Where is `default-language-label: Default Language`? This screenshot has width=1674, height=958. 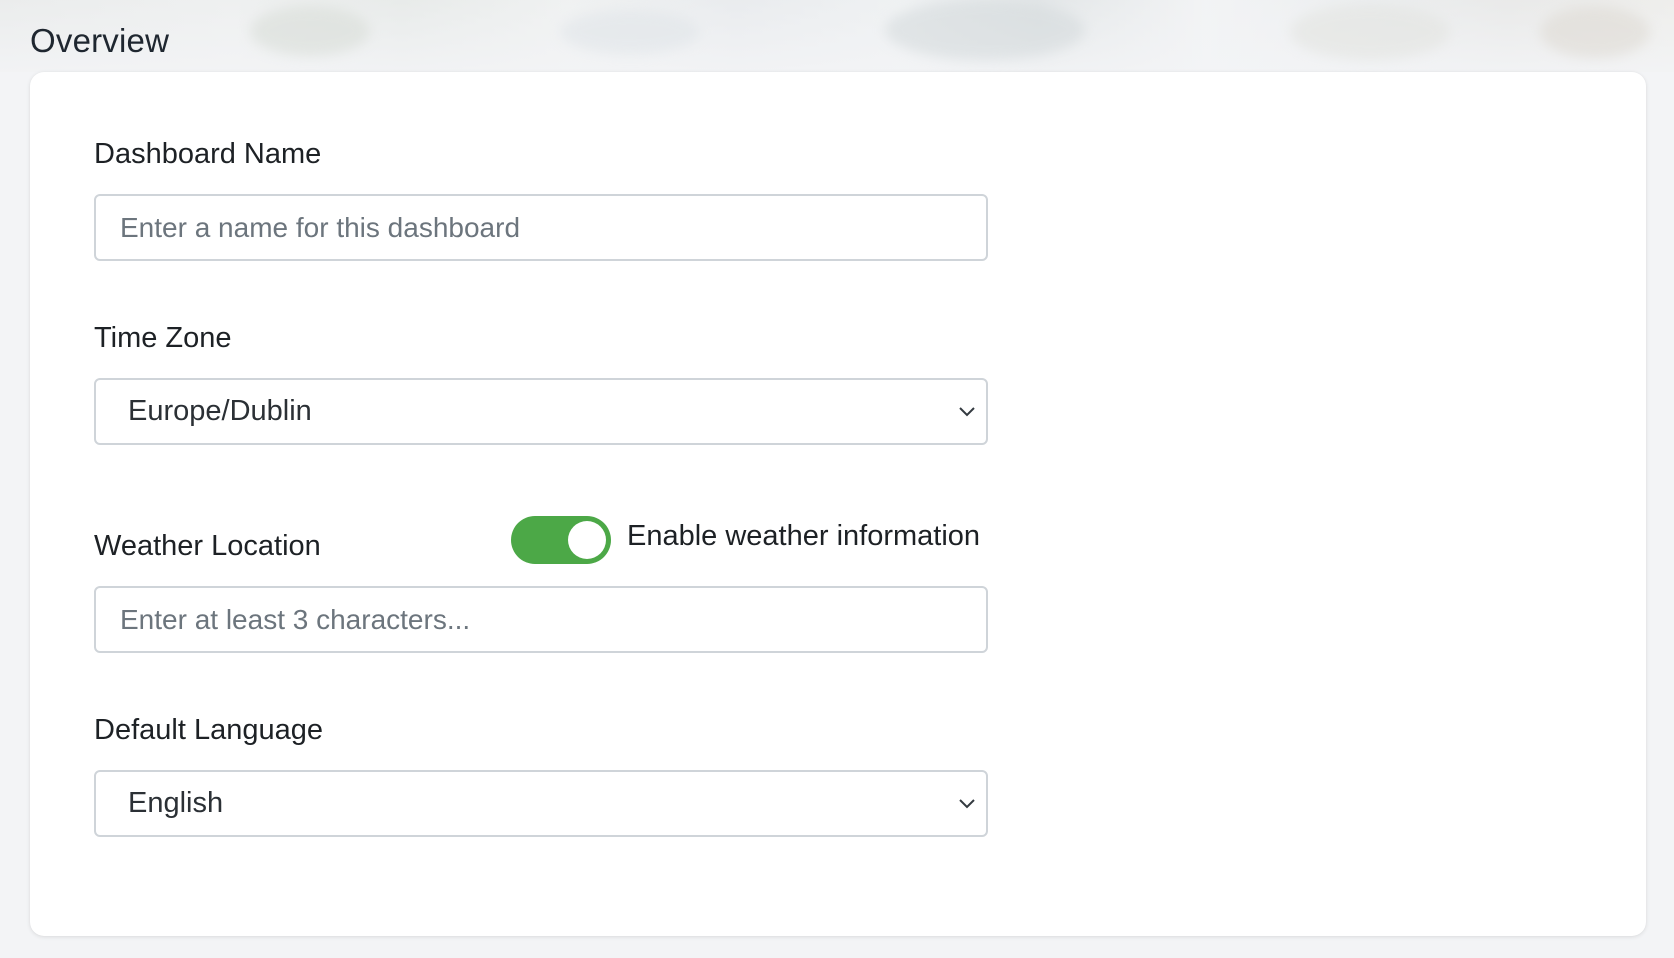 default-language-label: Default Language is located at coordinates (208, 730).